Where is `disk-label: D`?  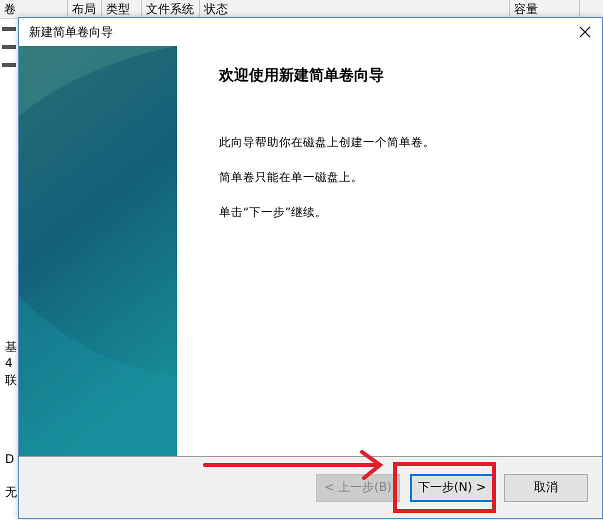
disk-label: D is located at coordinates (10, 459).